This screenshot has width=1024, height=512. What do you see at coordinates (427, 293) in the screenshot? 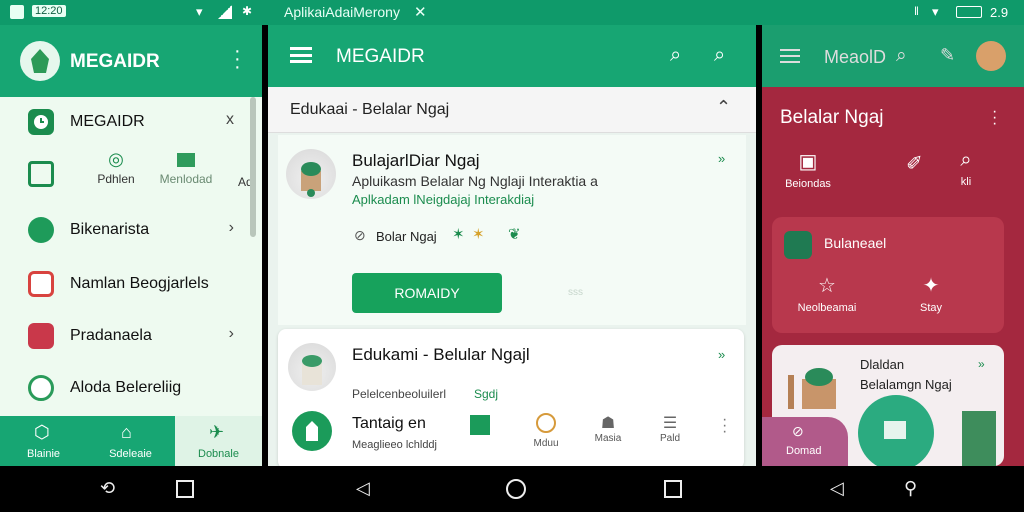
I see `primary-button: ROMAIDY` at bounding box center [427, 293].